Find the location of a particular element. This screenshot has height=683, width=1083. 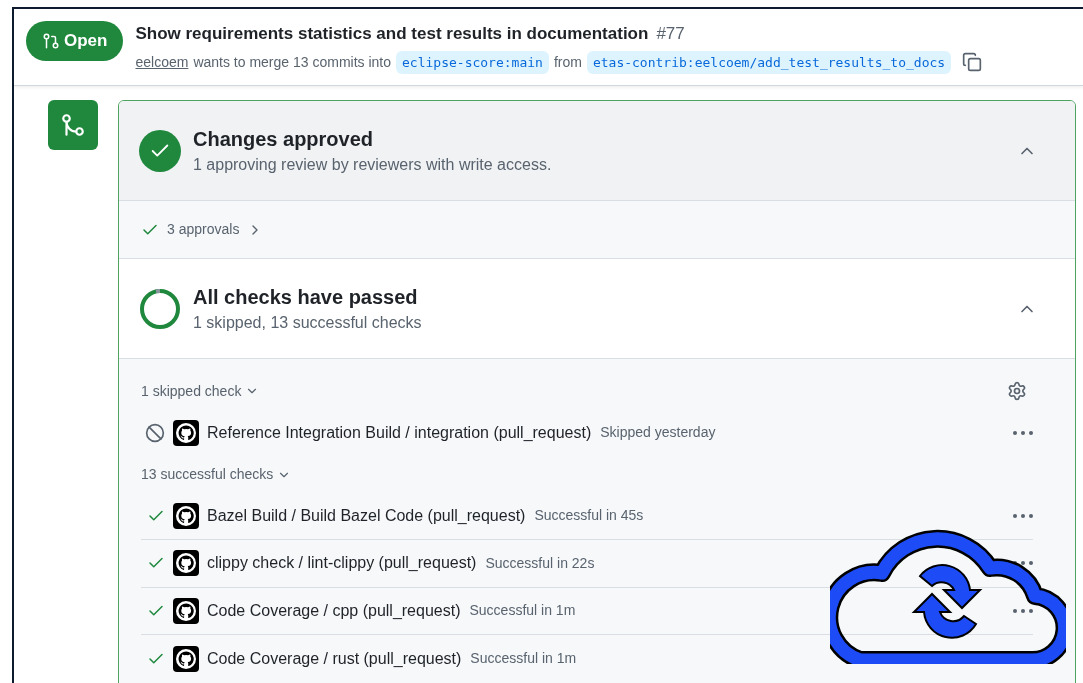

check-name-link: Reference Integration Build / integration (pull_request) is located at coordinates (399, 432).